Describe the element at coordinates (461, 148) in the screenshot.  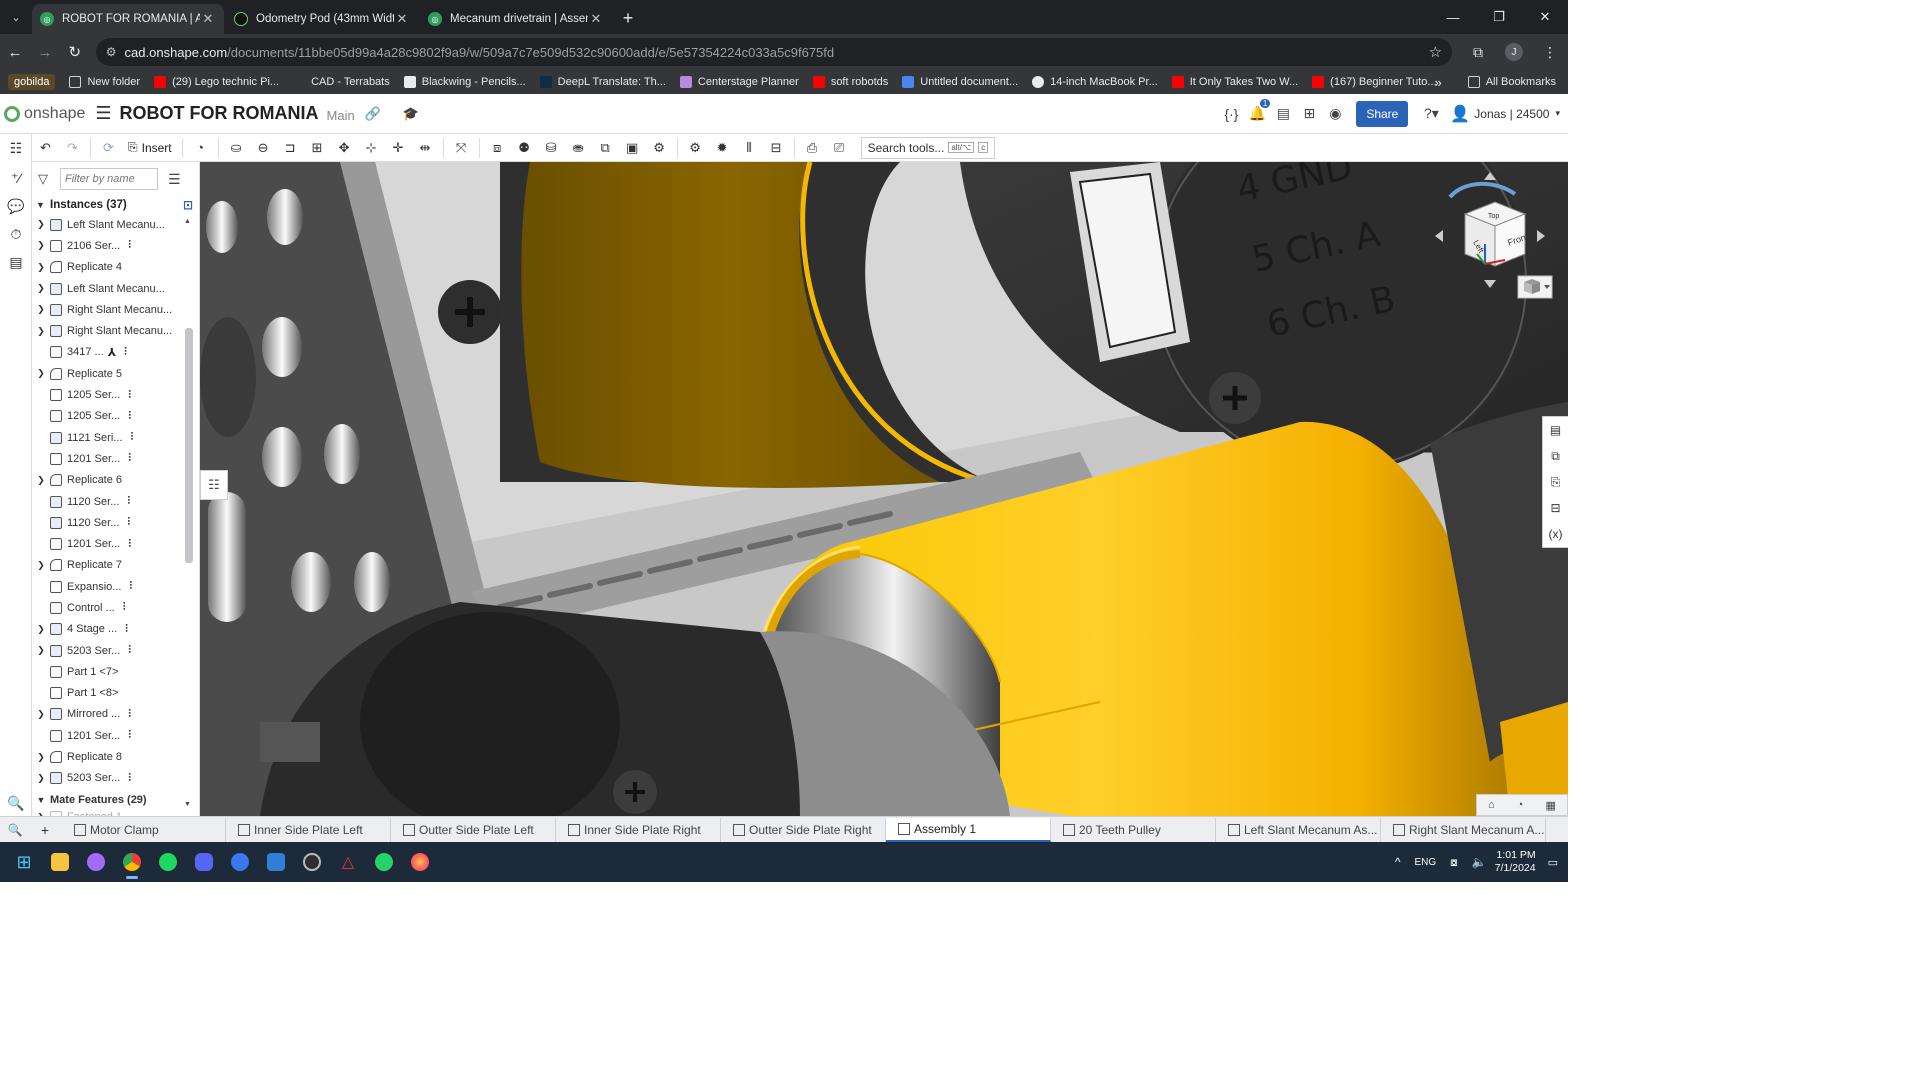
I see `tangent-mate-icon: ⤧` at that location.